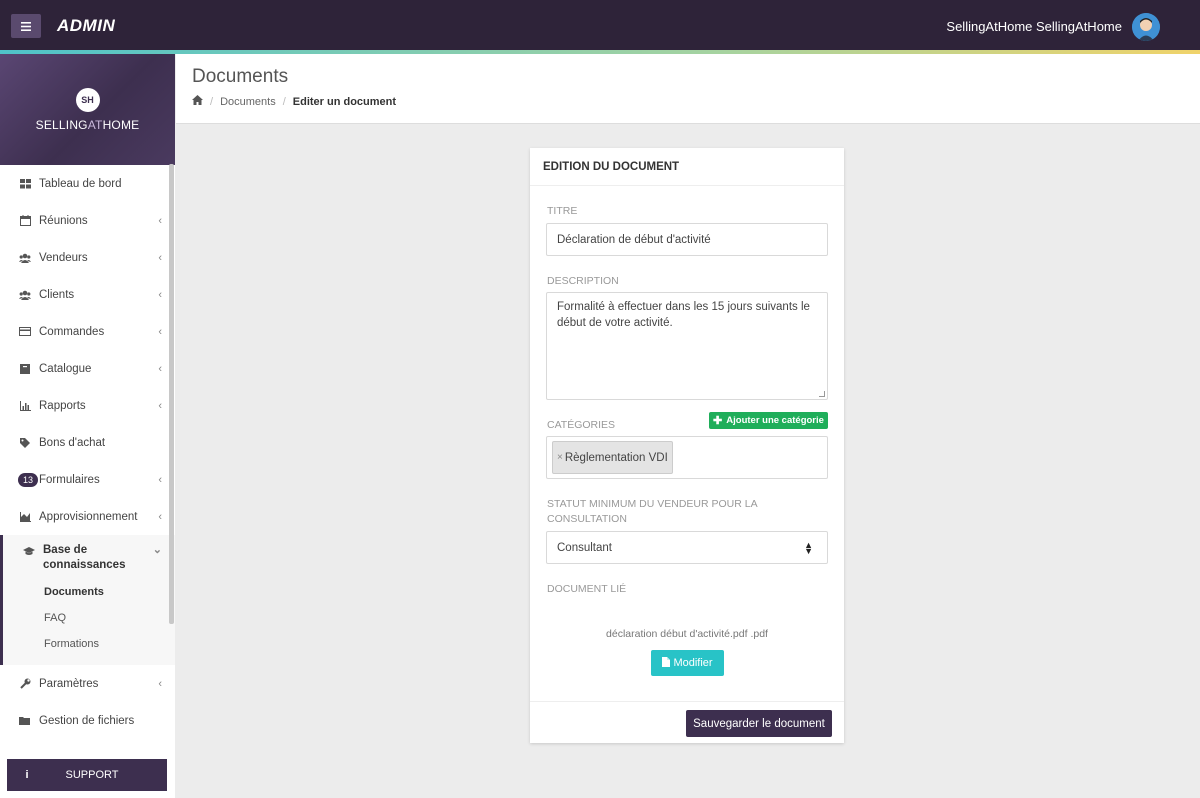 This screenshot has width=1200, height=798. What do you see at coordinates (584, 547) in the screenshot?
I see `status-value: Consultant` at bounding box center [584, 547].